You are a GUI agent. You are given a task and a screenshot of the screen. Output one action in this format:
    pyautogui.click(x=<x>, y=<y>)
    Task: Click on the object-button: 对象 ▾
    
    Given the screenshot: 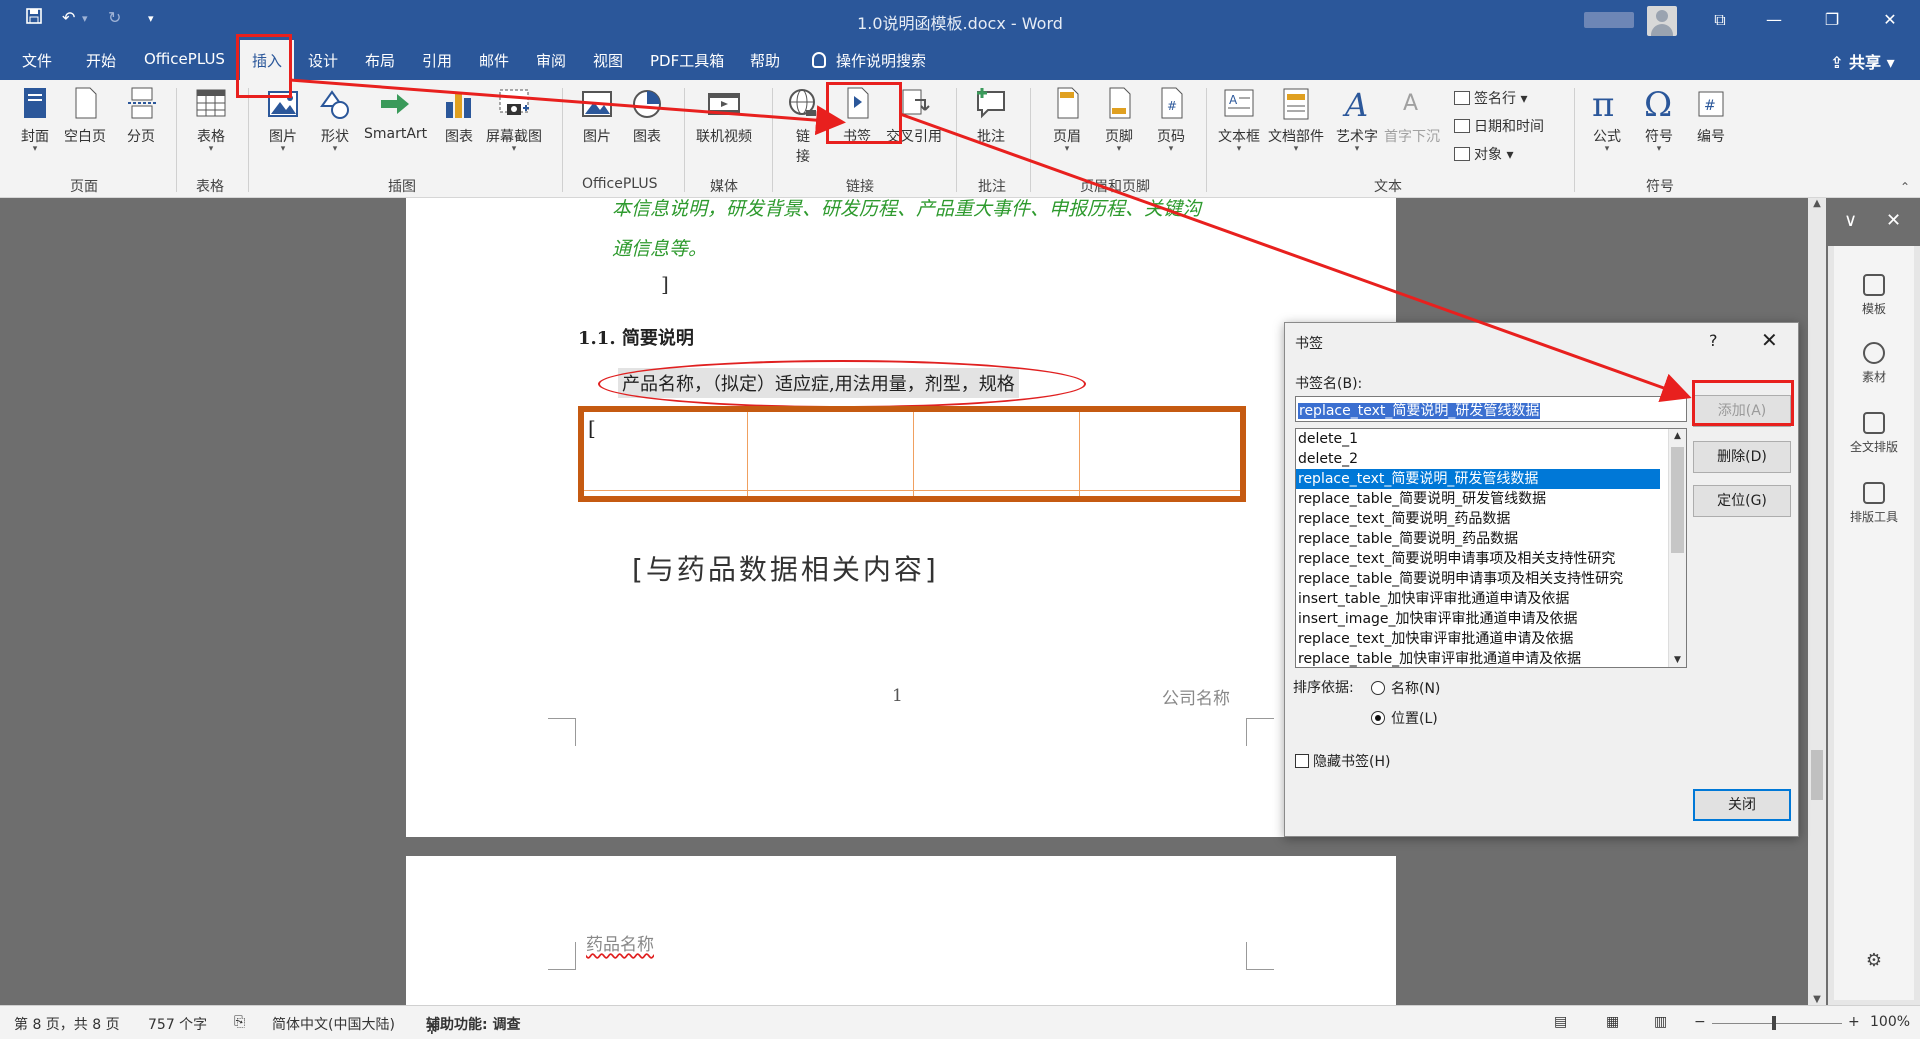 What is the action you would take?
    pyautogui.click(x=1483, y=154)
    